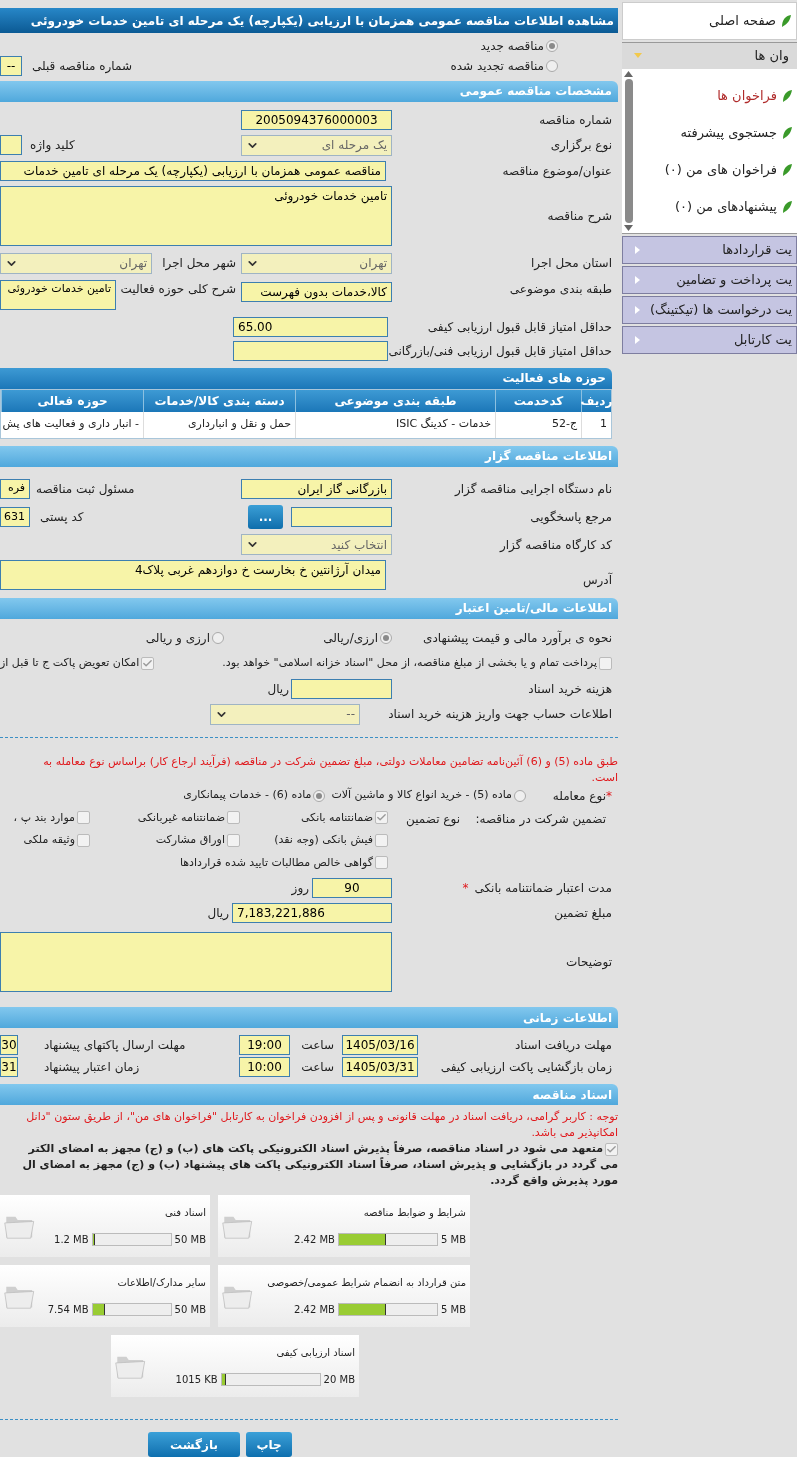 This screenshot has width=797, height=1457. What do you see at coordinates (716, 132) in the screenshot?
I see `menu-item: جستجوی پیشرفته` at bounding box center [716, 132].